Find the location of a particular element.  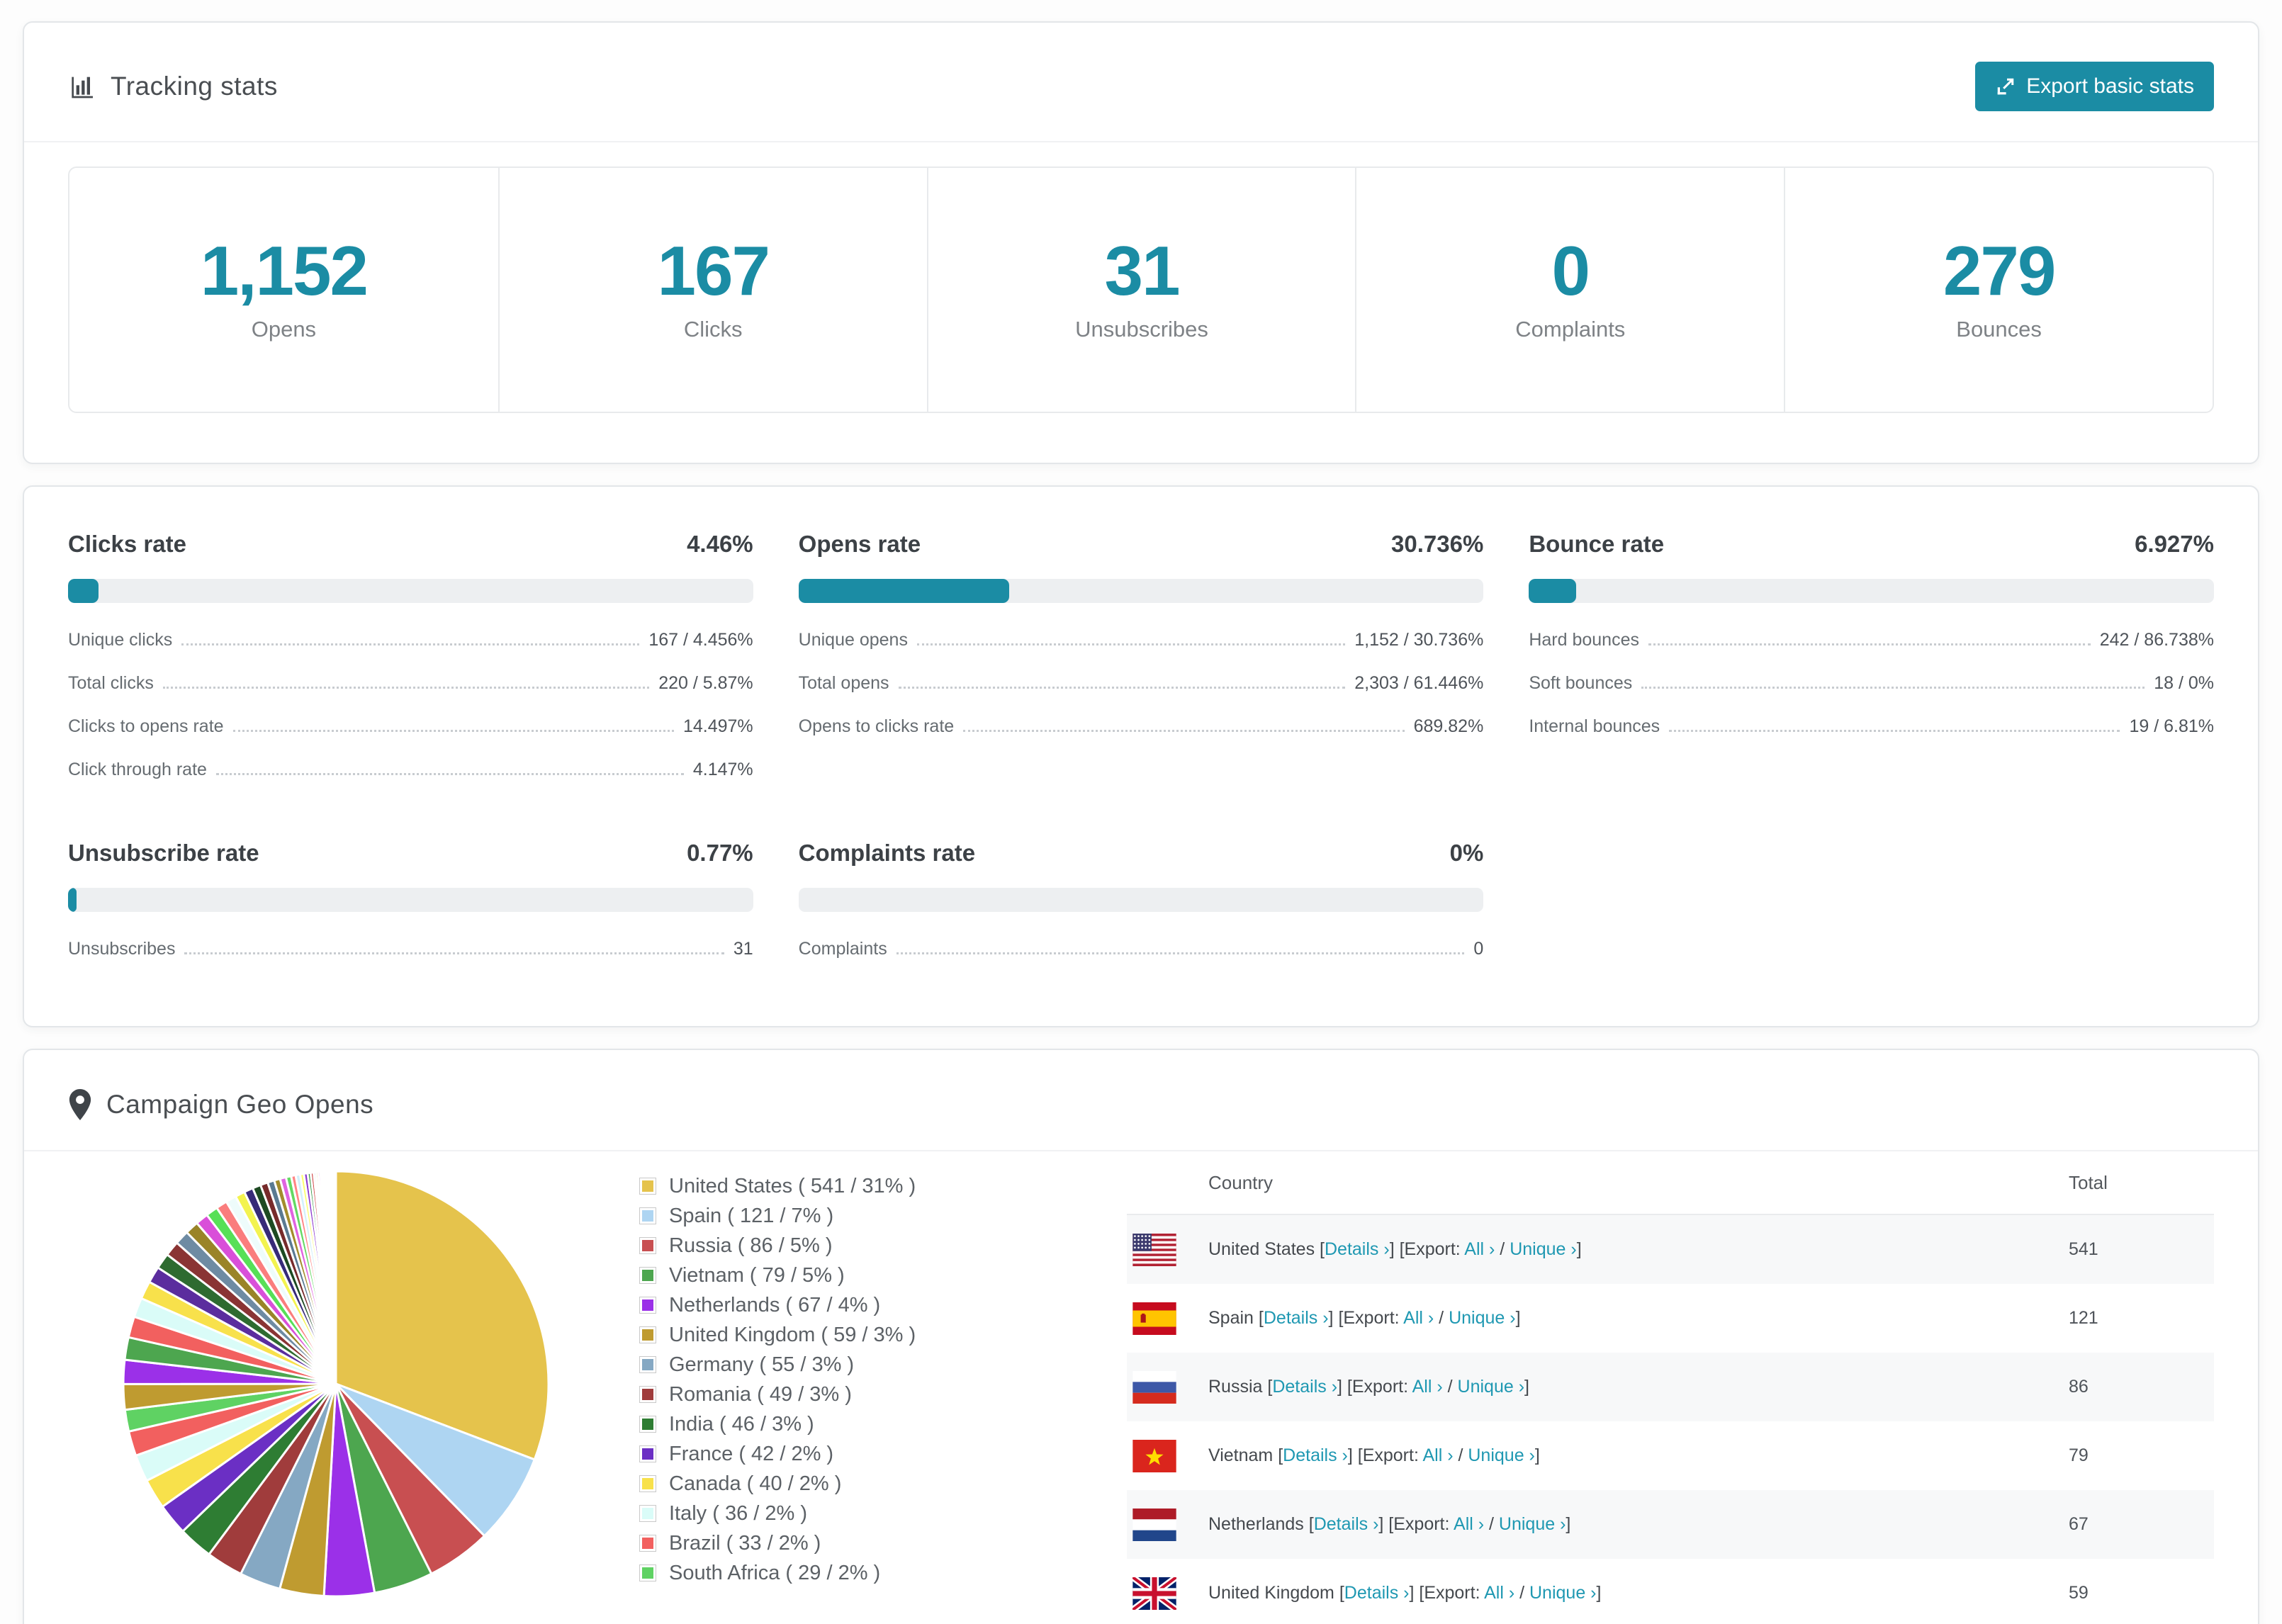

legend-label: Vietnam ( 79 / 5% ) is located at coordinates (757, 1275).